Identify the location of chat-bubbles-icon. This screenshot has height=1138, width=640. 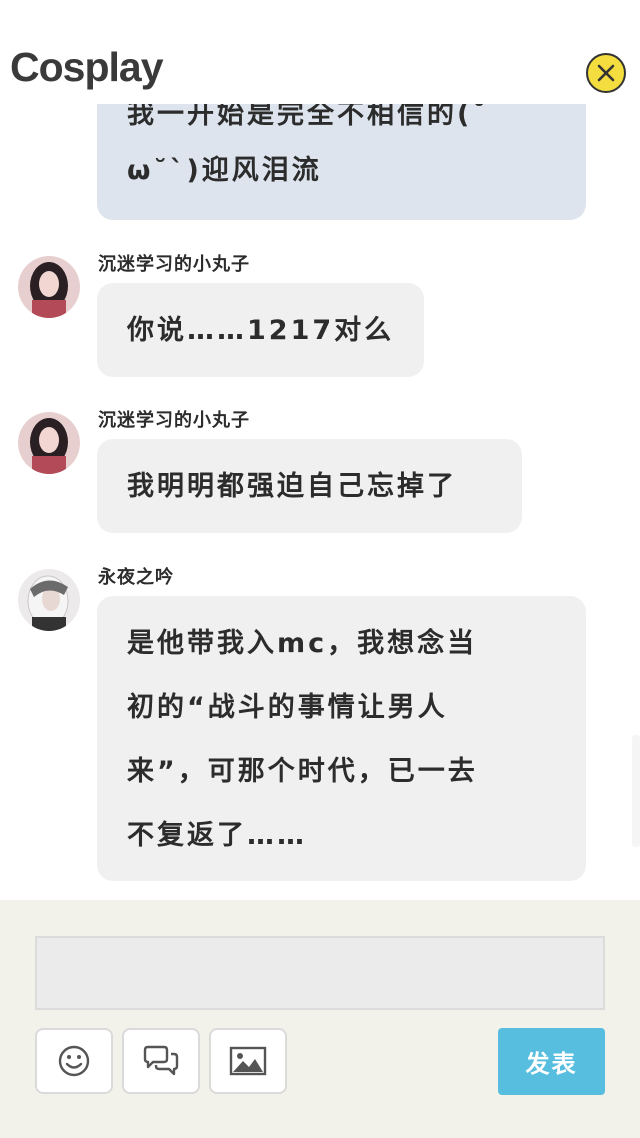
(161, 1060).